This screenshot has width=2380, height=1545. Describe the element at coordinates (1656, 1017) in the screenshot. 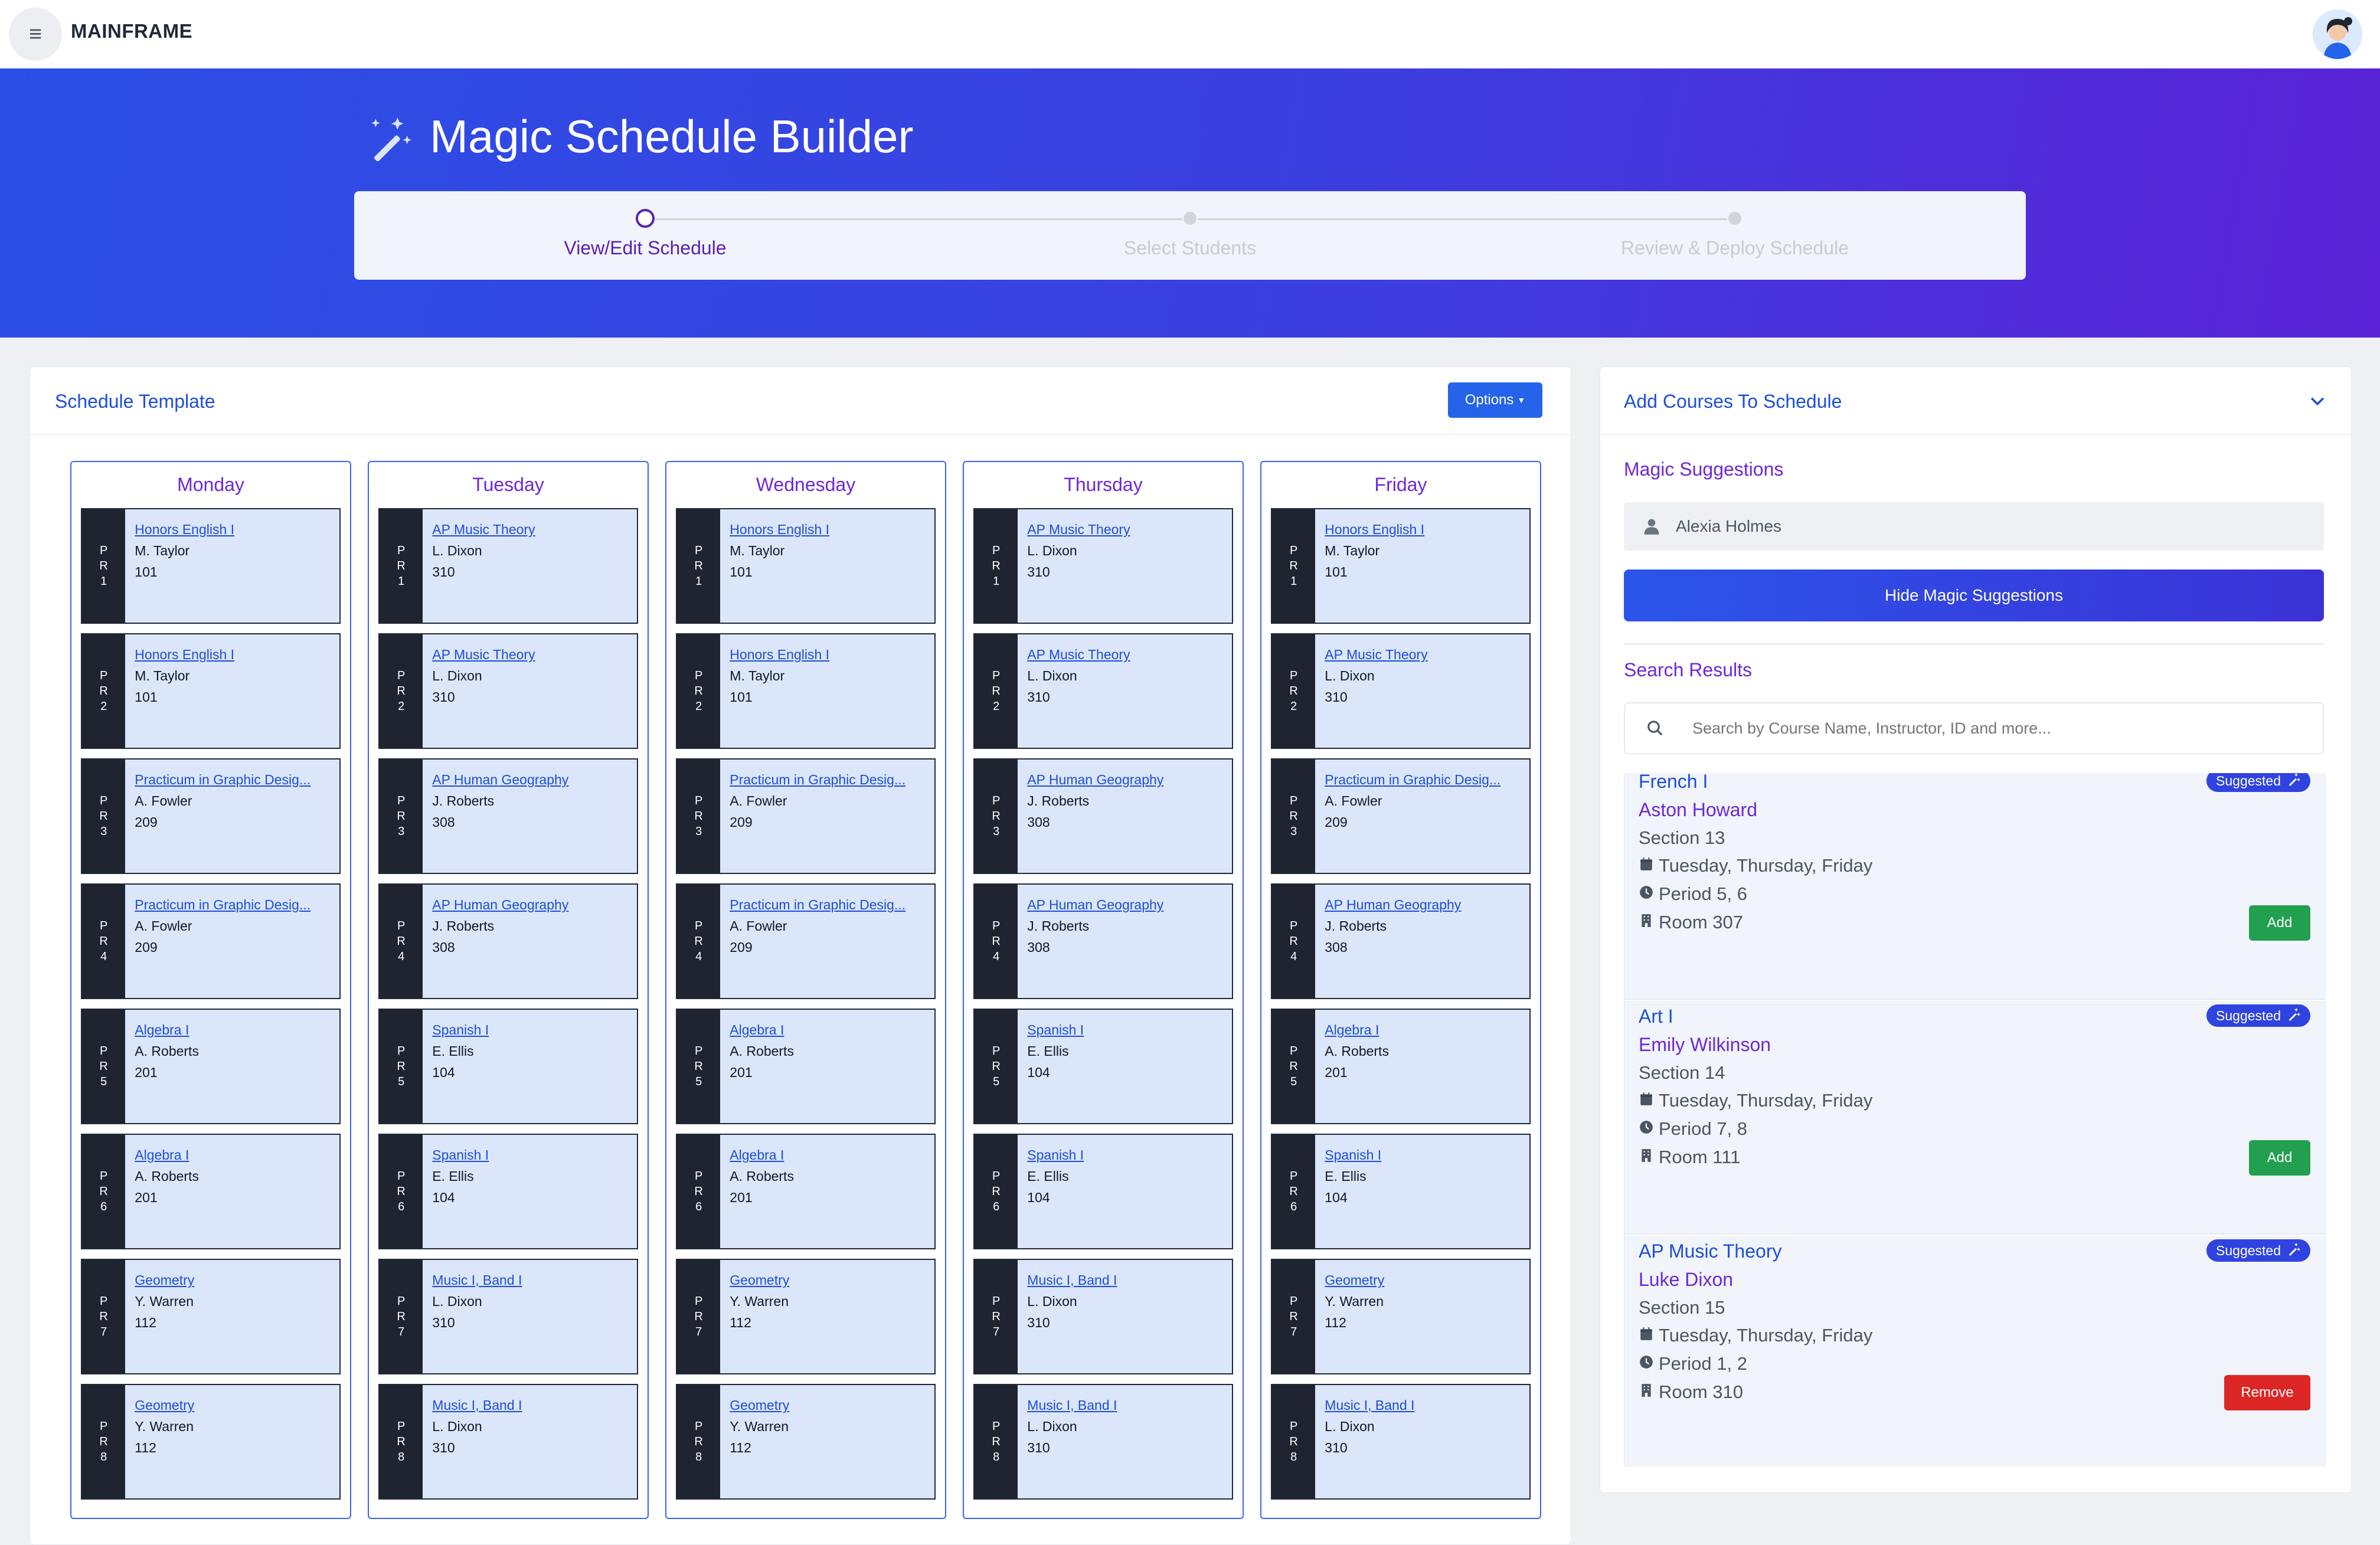

I see `result-course-name: Art I` at that location.